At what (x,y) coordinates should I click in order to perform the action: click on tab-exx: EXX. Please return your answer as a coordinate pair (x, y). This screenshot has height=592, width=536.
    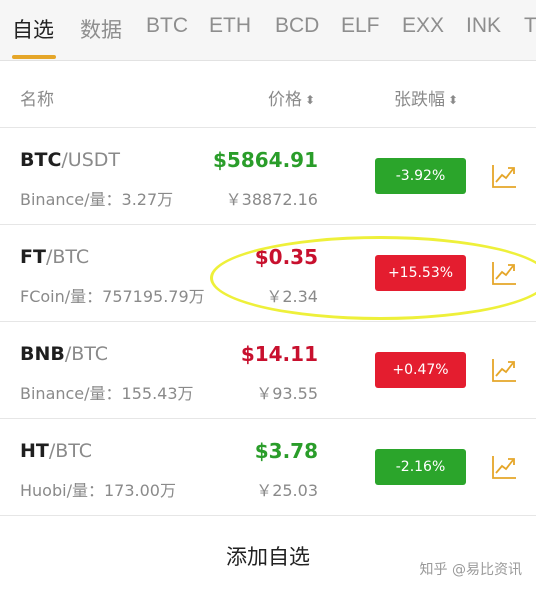
    Looking at the image, I should click on (423, 26).